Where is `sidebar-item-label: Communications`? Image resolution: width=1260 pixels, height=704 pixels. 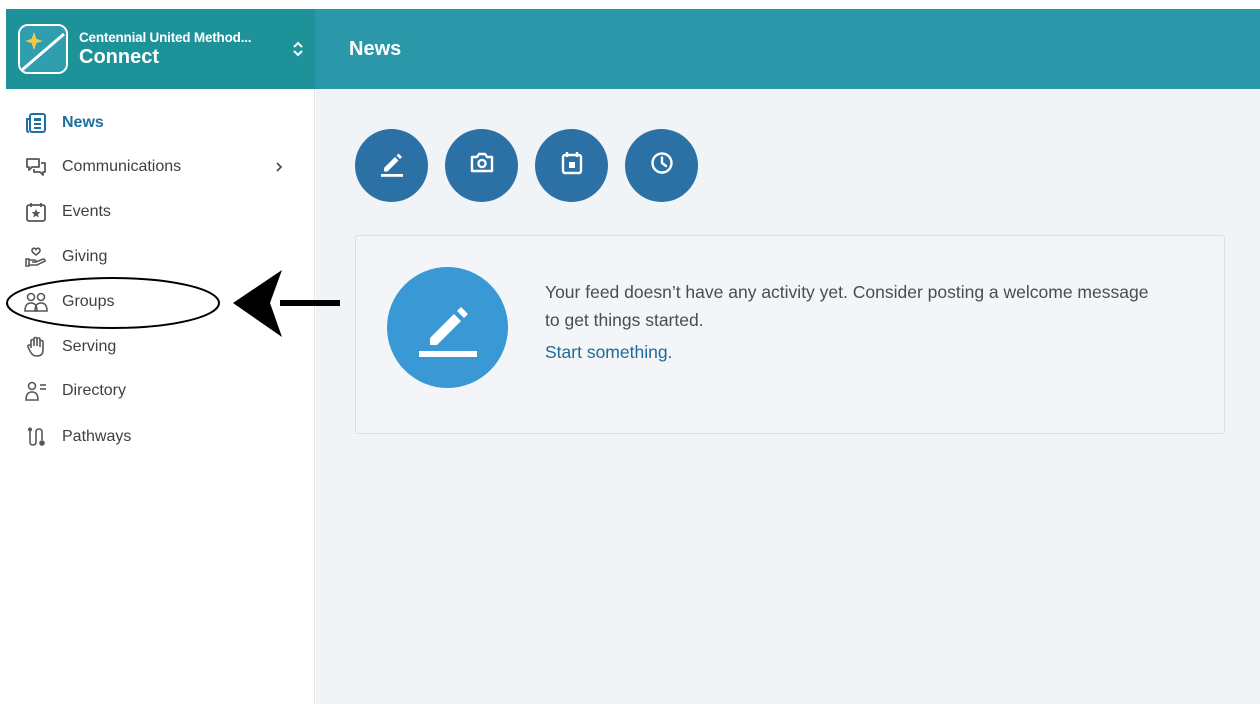 sidebar-item-label: Communications is located at coordinates (122, 166).